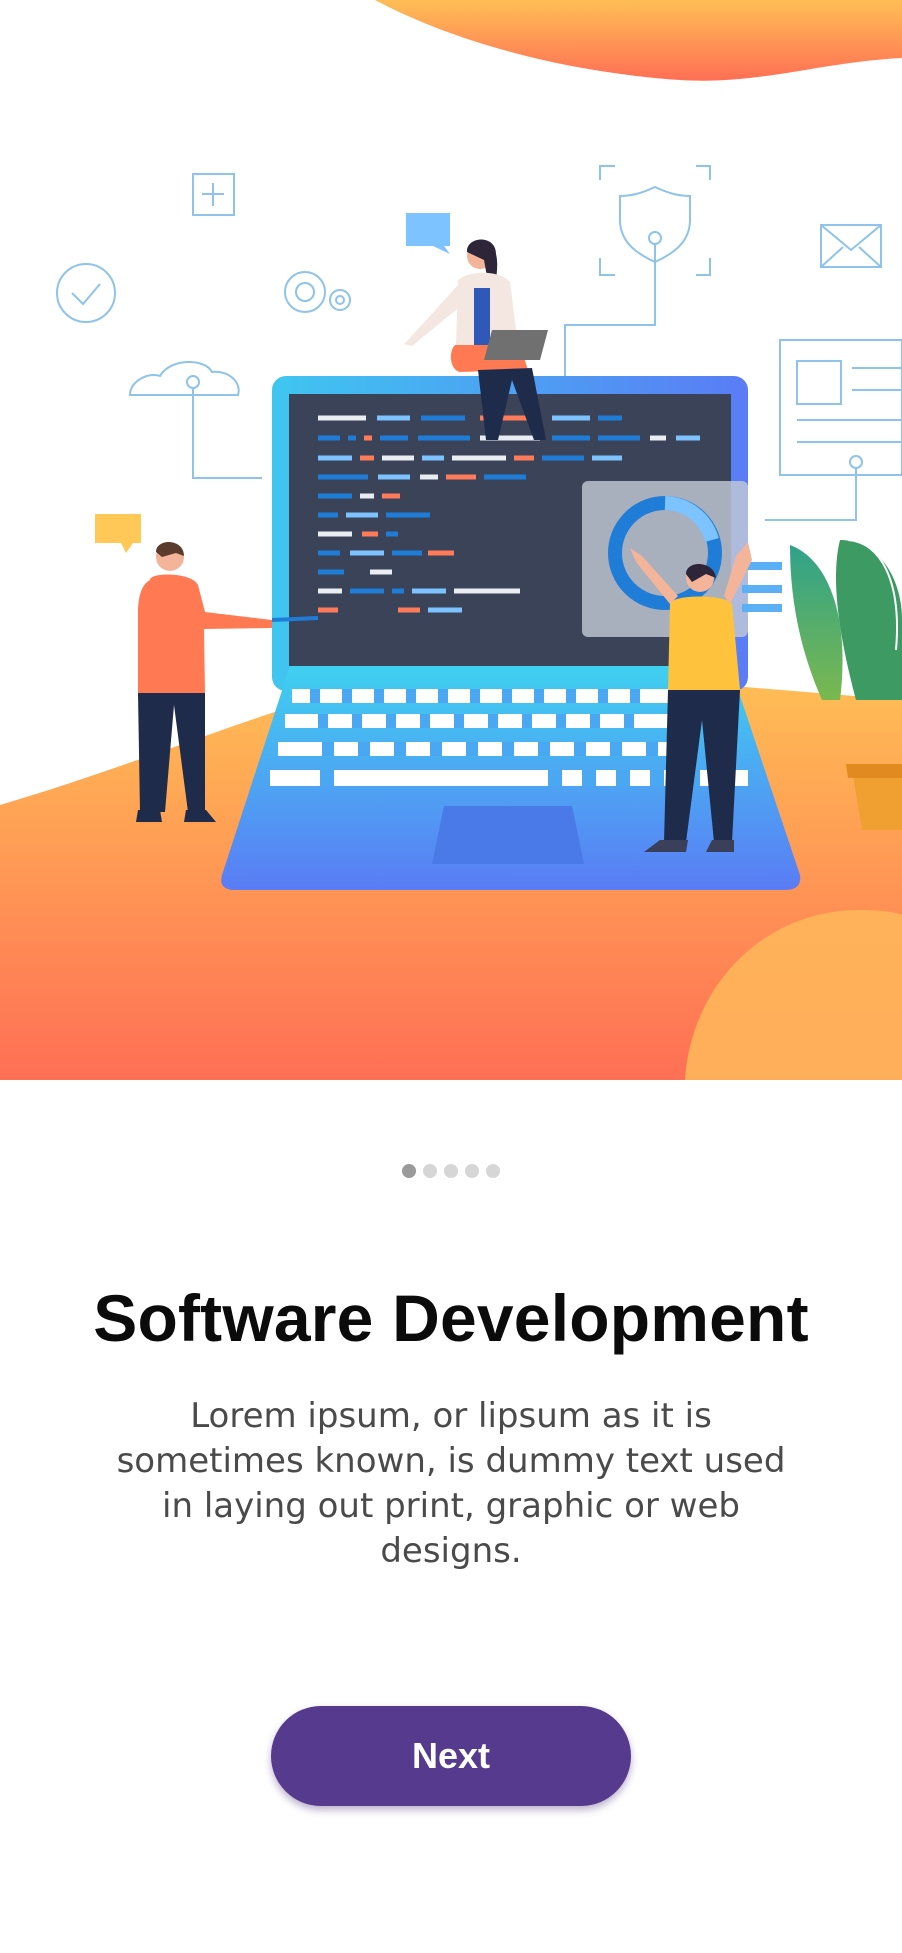 This screenshot has height=1953, width=902. I want to click on shield-icon, so click(637, 285).